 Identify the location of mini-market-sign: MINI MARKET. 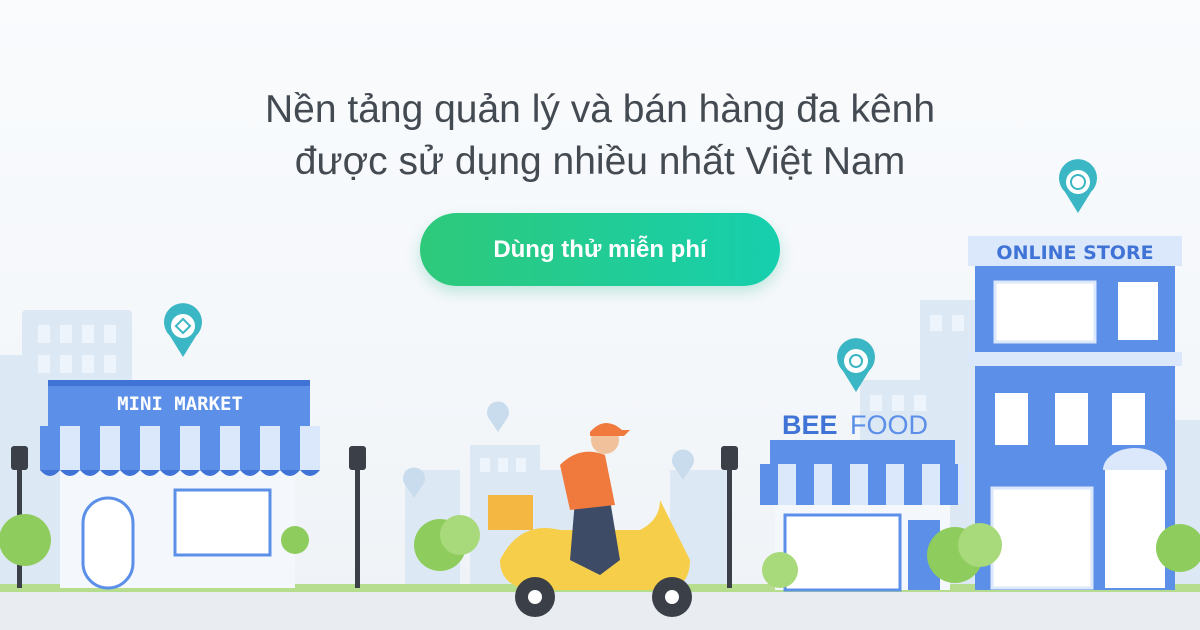
(180, 404).